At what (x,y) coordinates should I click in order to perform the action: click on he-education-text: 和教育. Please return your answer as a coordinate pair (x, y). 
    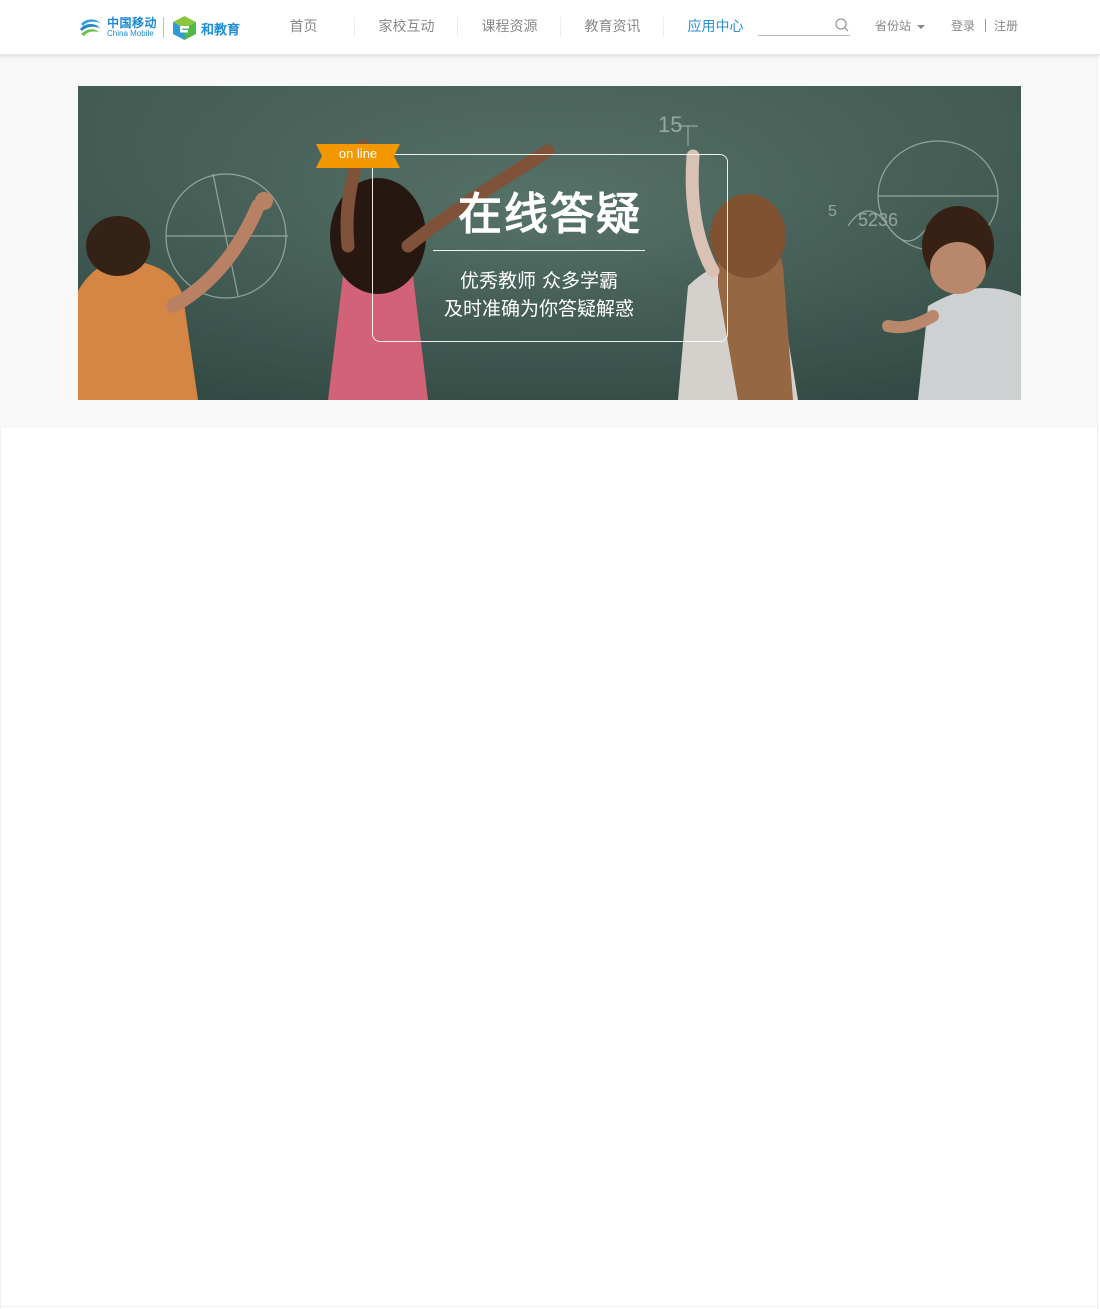
    Looking at the image, I should click on (221, 30).